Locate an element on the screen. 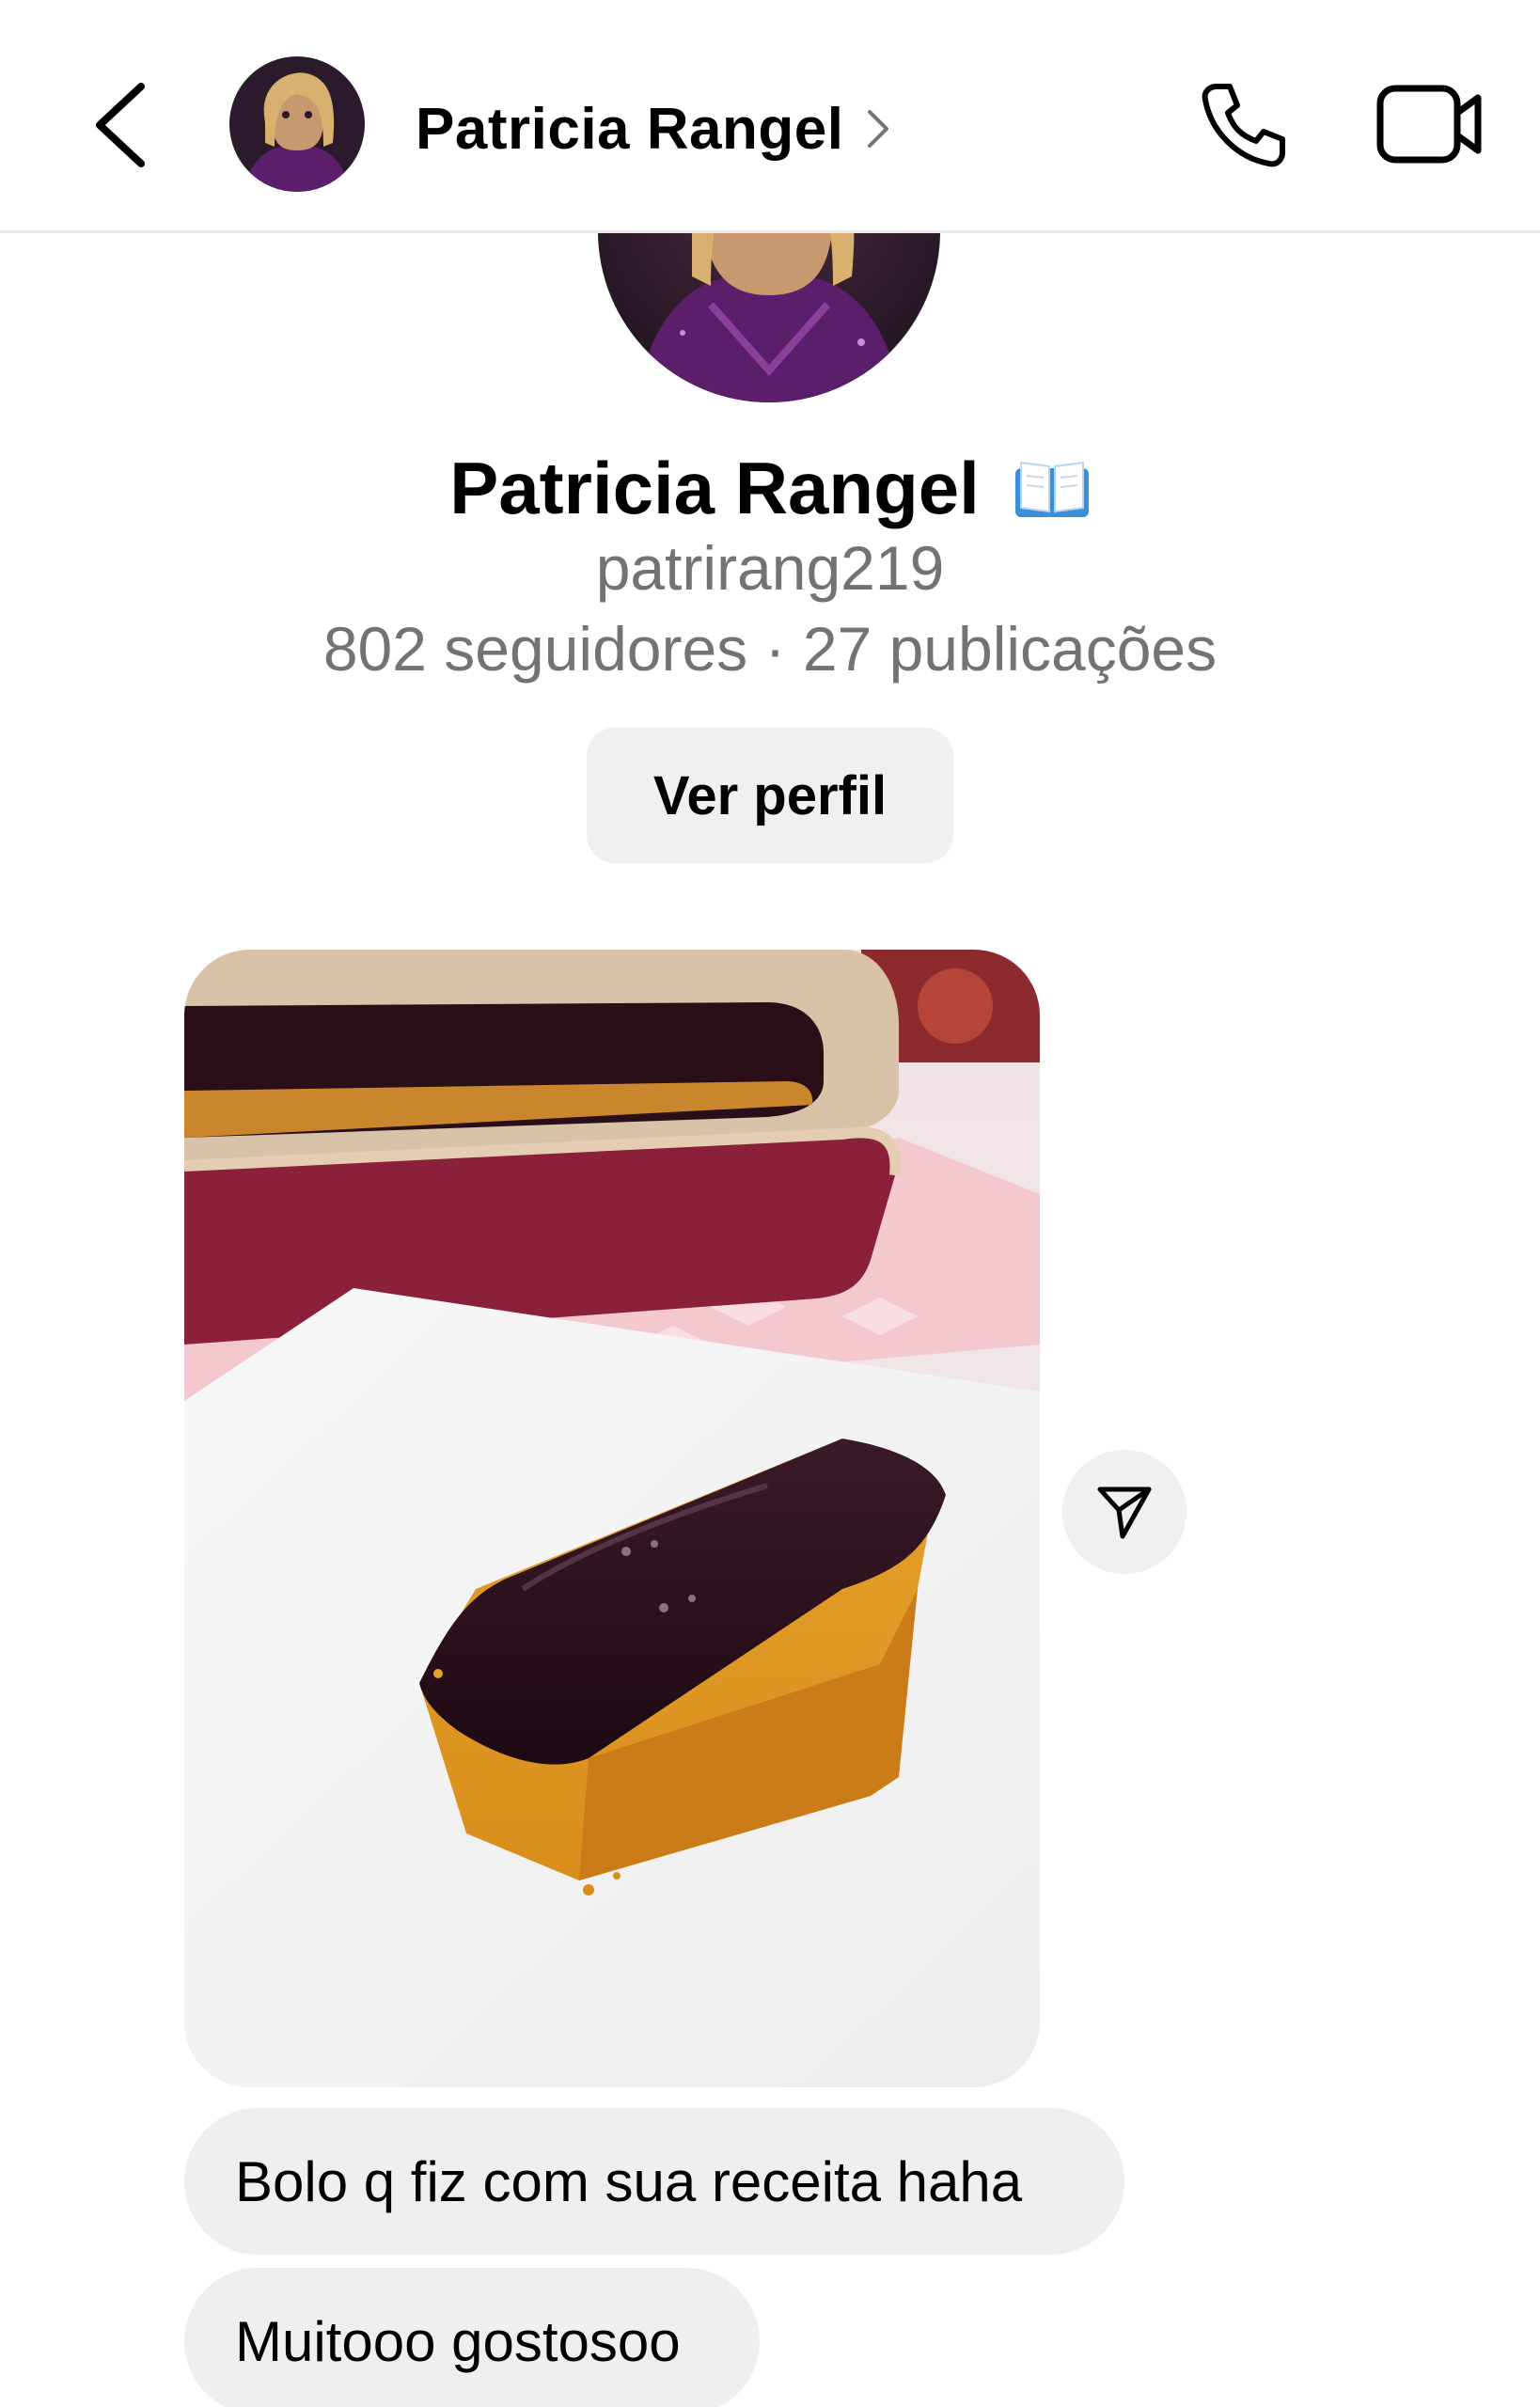  send-icon is located at coordinates (1125, 1513).